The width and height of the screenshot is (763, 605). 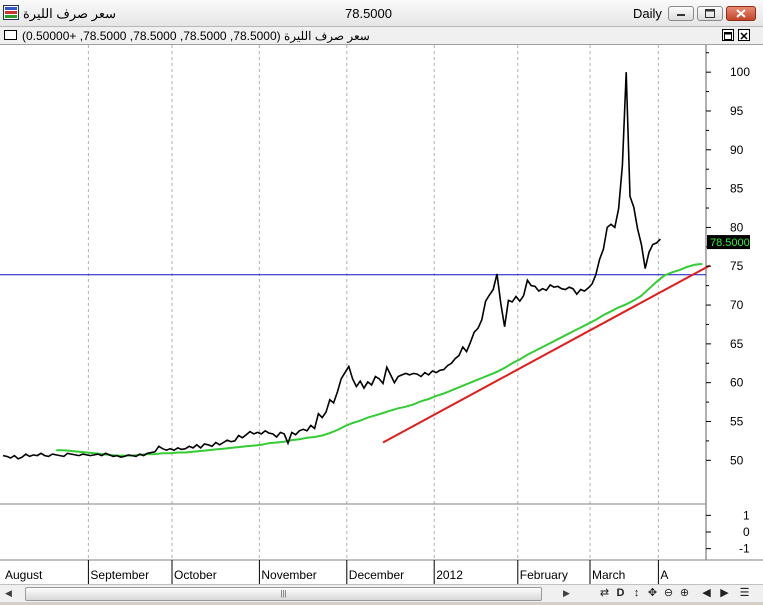 What do you see at coordinates (684, 593) in the screenshot?
I see `zoom-in-icon: ⊕` at bounding box center [684, 593].